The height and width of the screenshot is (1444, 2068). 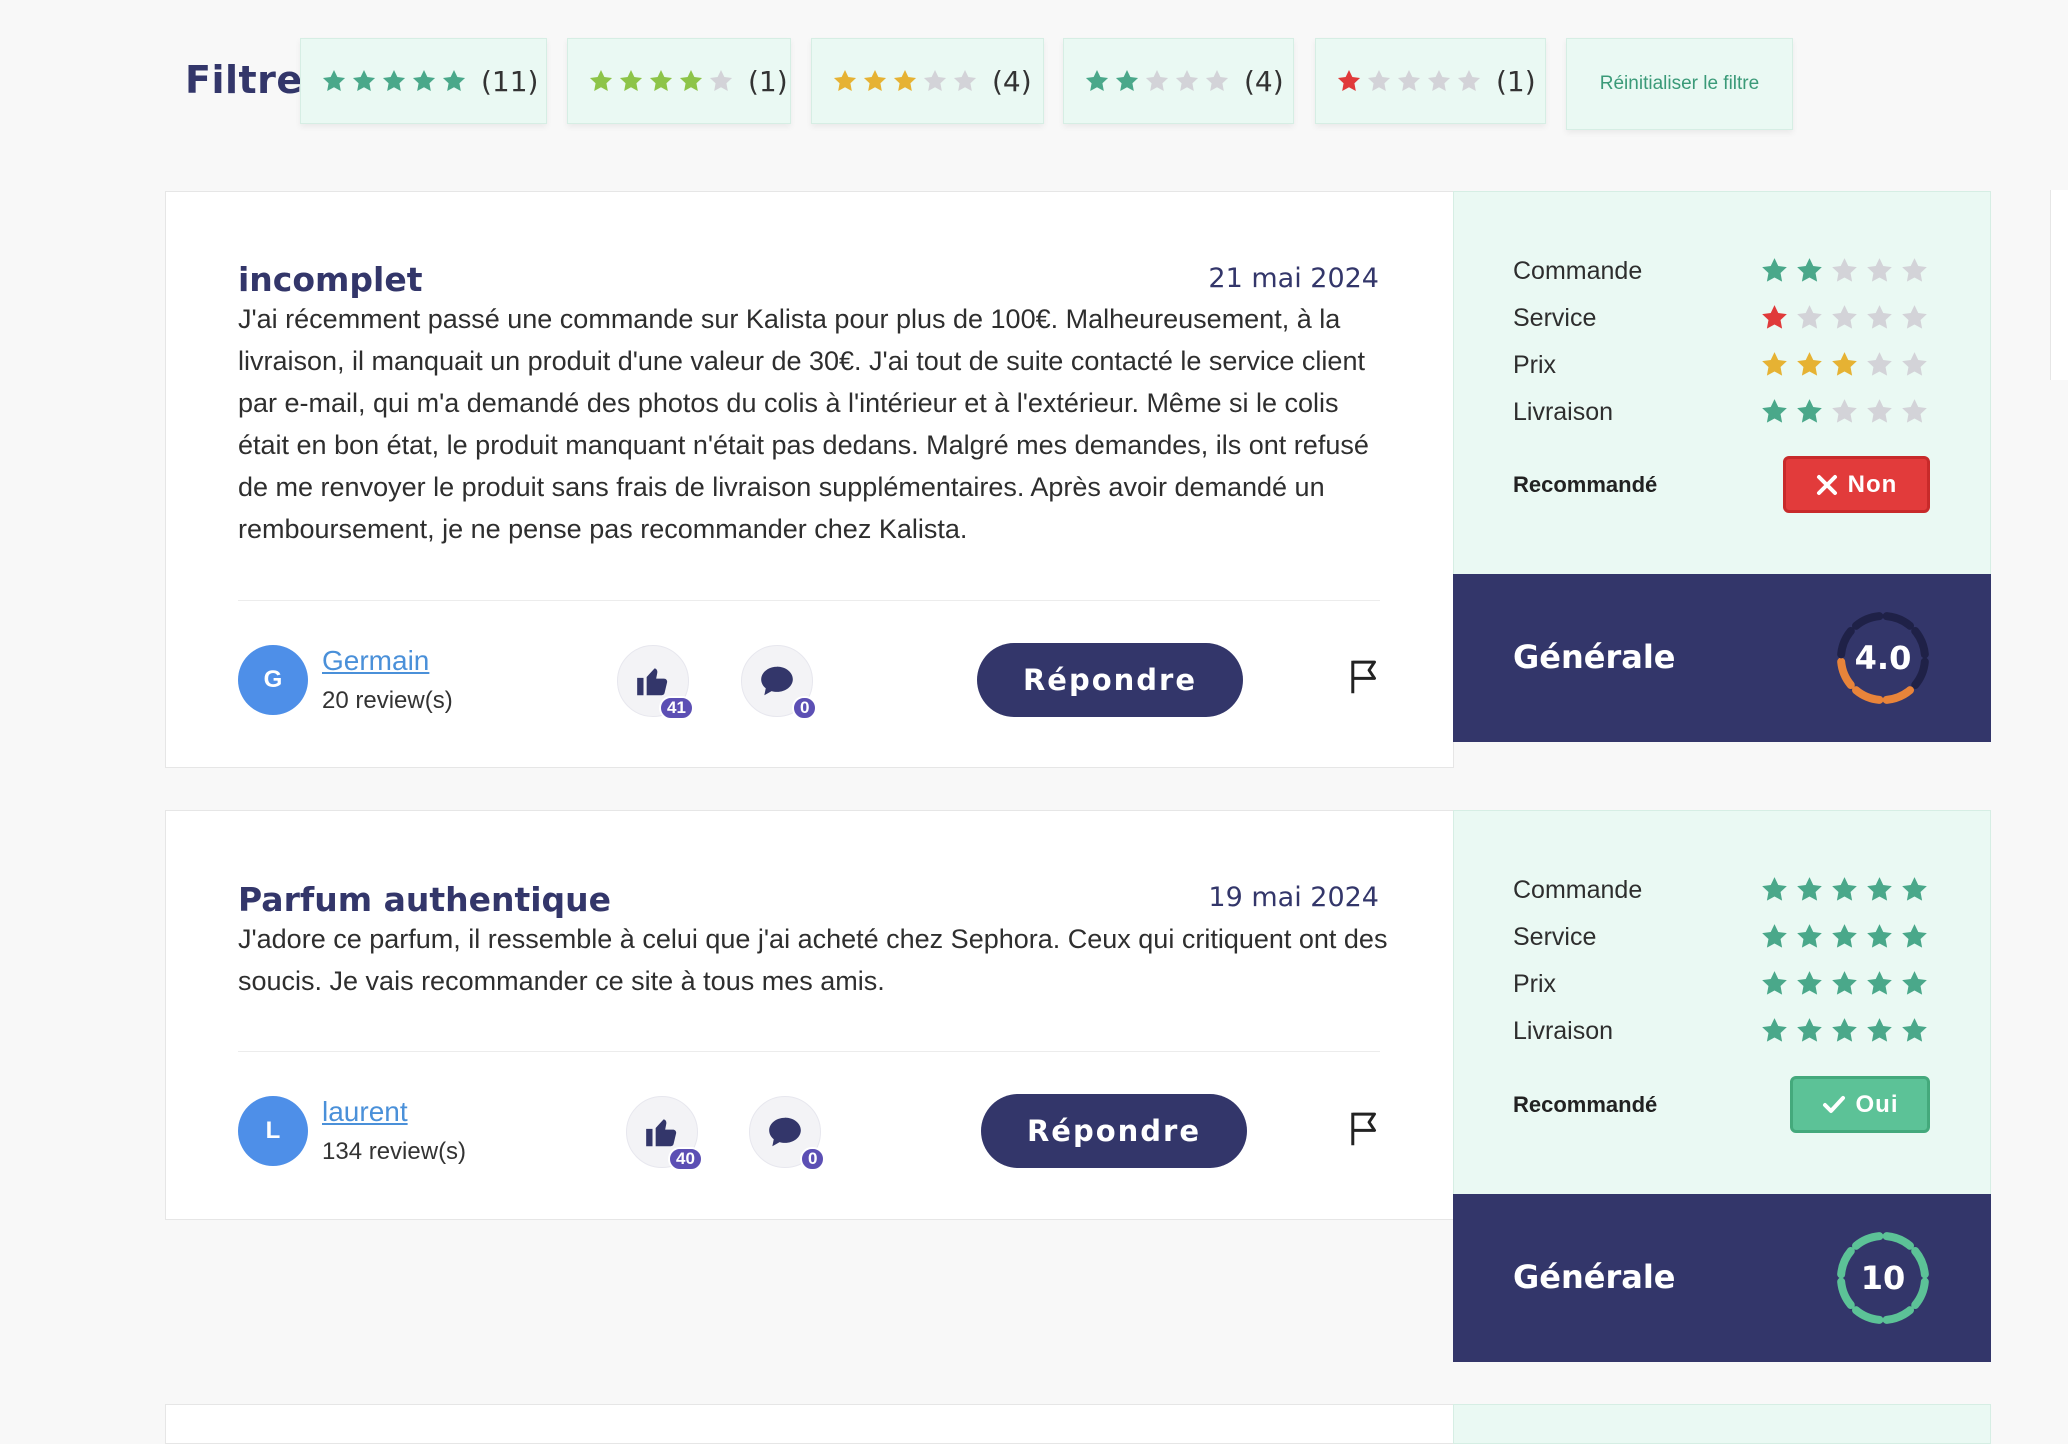 I want to click on avatar: G, so click(x=273, y=680).